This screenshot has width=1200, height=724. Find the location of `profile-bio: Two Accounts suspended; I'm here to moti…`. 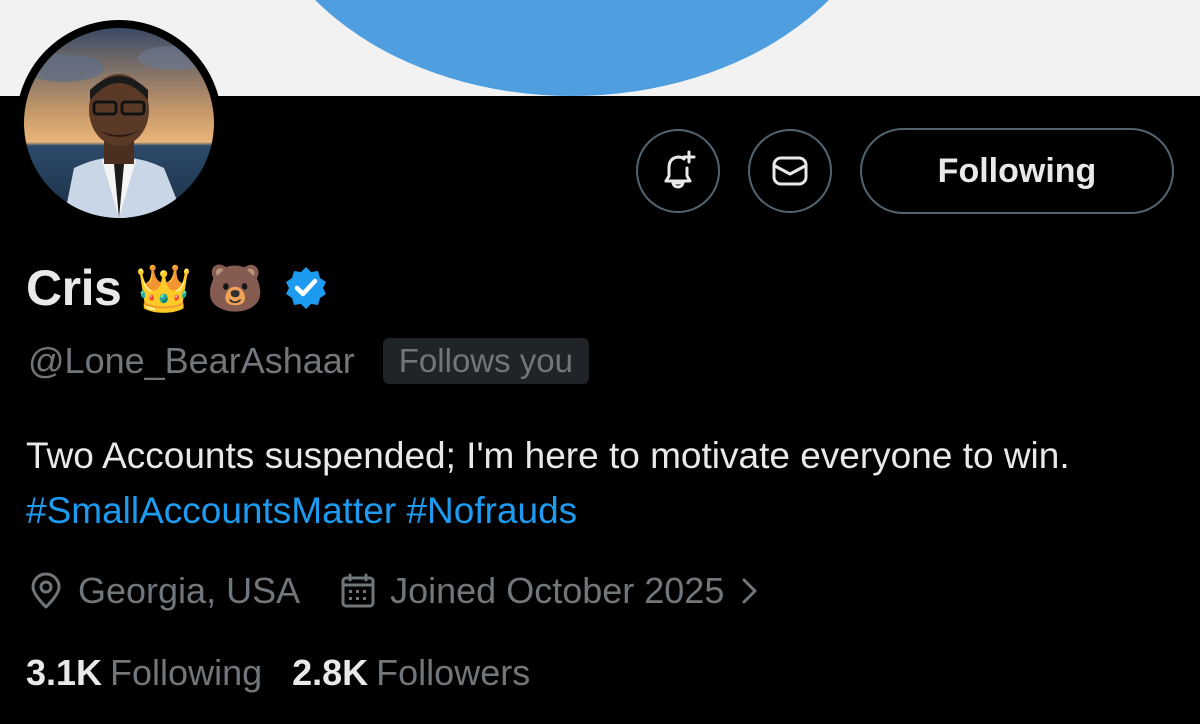

profile-bio: Two Accounts suspended; I'm here to moti… is located at coordinates (601, 483).